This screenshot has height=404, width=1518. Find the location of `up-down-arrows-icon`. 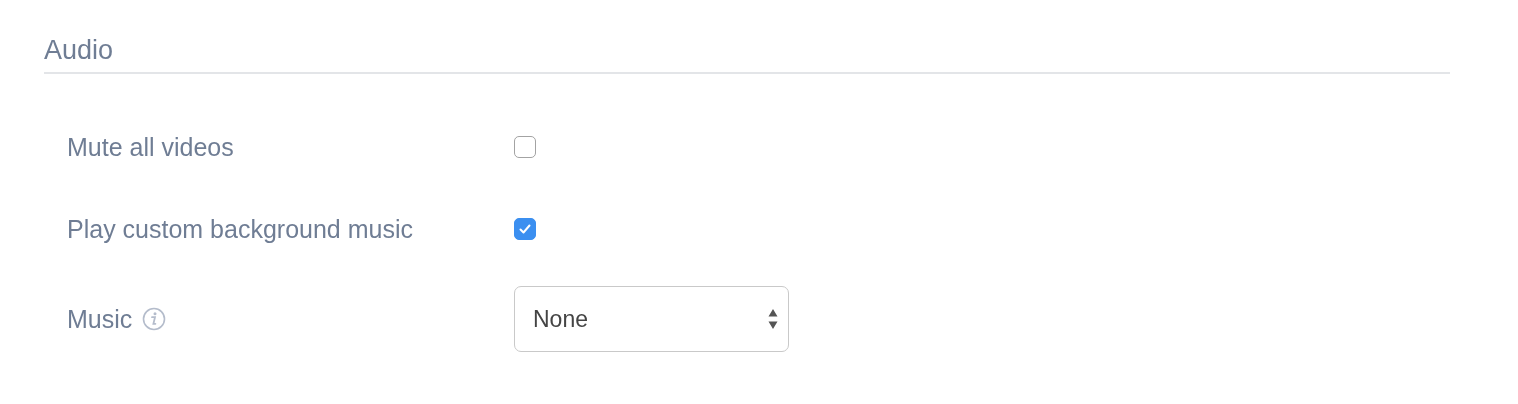

up-down-arrows-icon is located at coordinates (773, 319).